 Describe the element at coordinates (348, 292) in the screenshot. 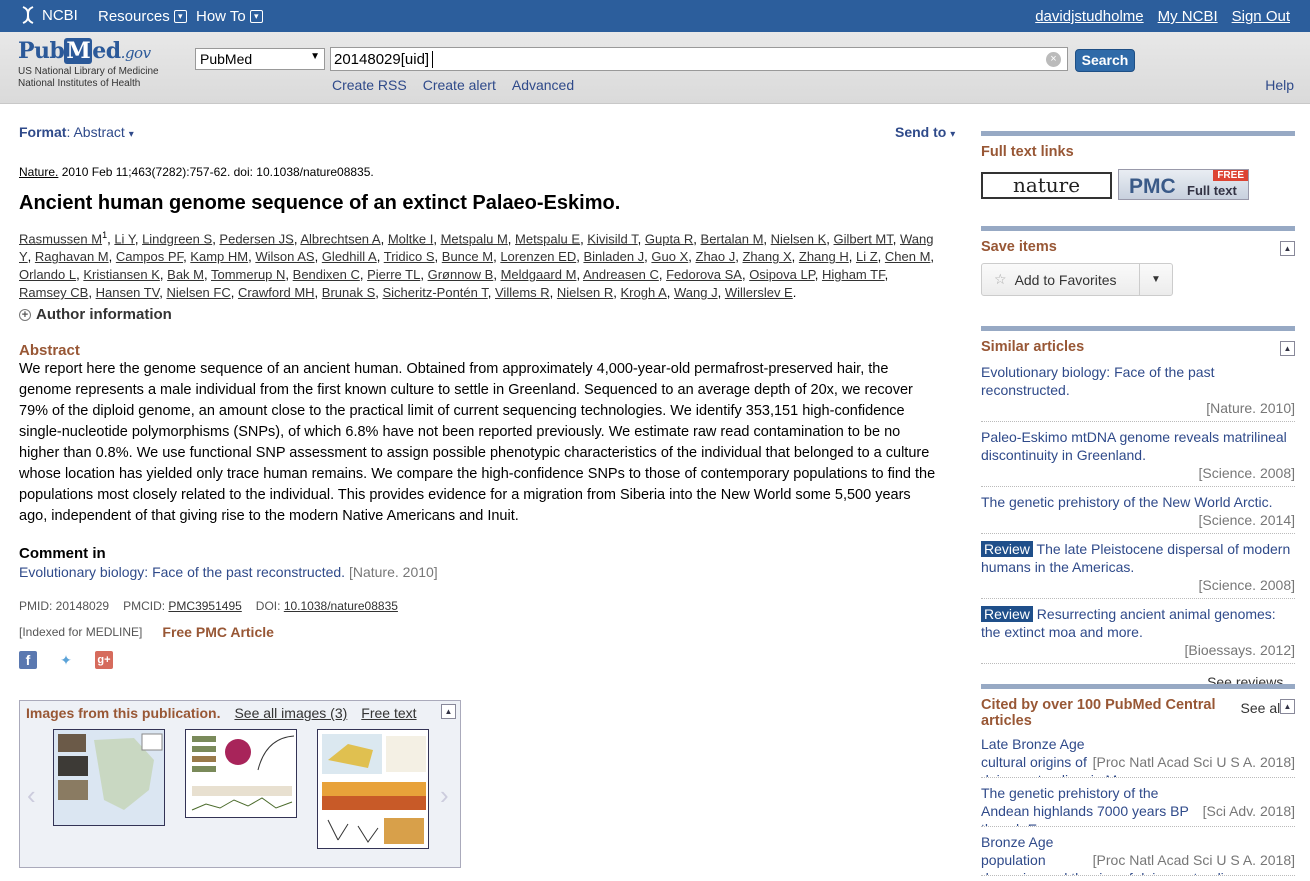

I see `author-link: Brunak S` at that location.